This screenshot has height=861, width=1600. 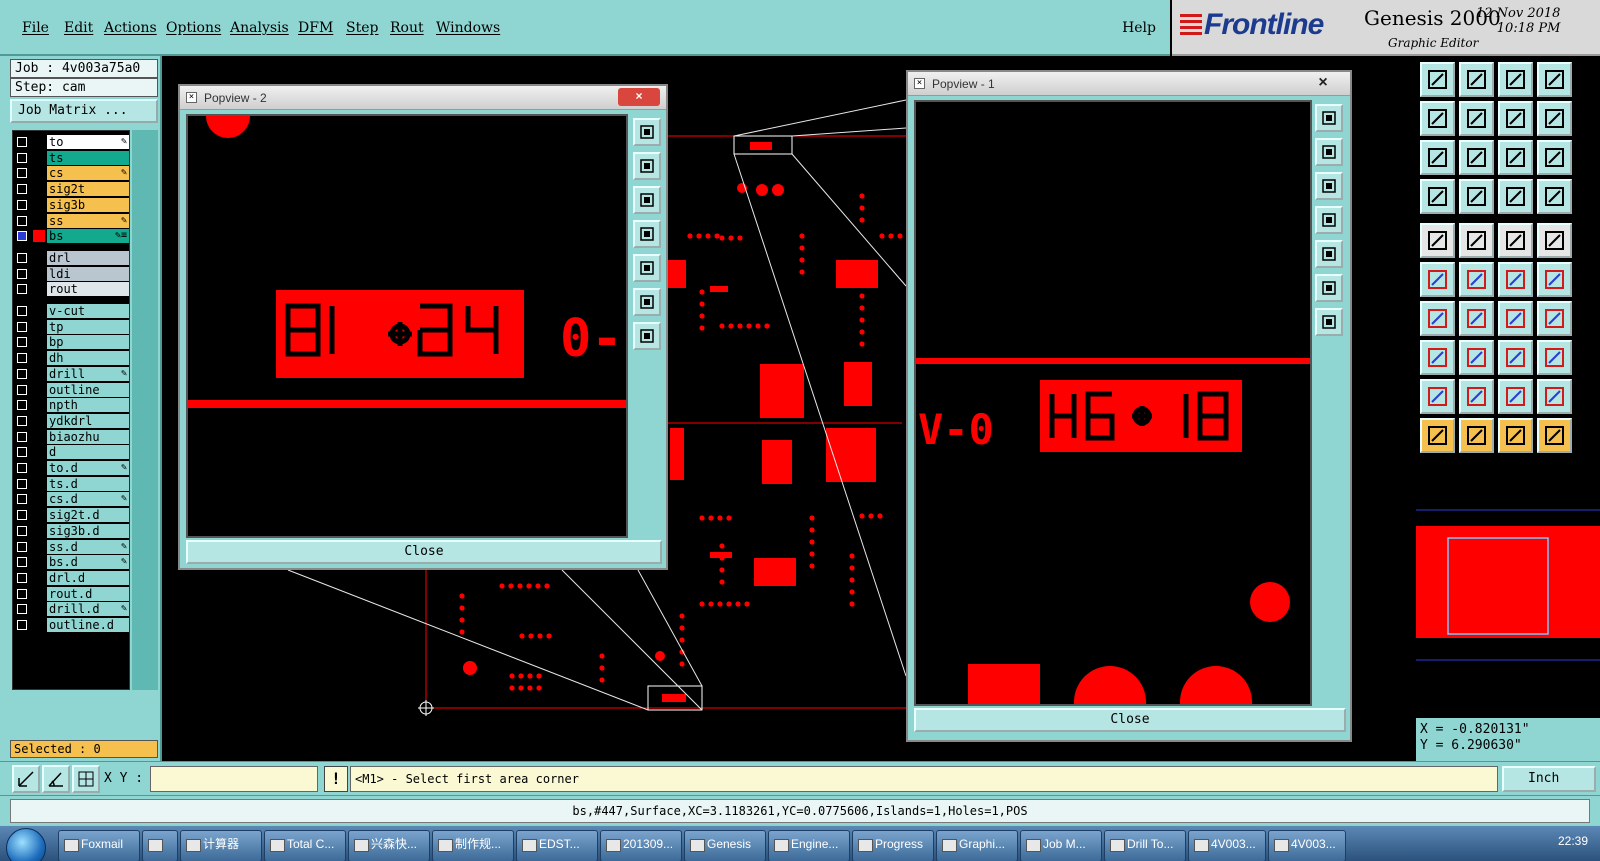 I want to click on layer-row-drl: drl, so click(x=72, y=257).